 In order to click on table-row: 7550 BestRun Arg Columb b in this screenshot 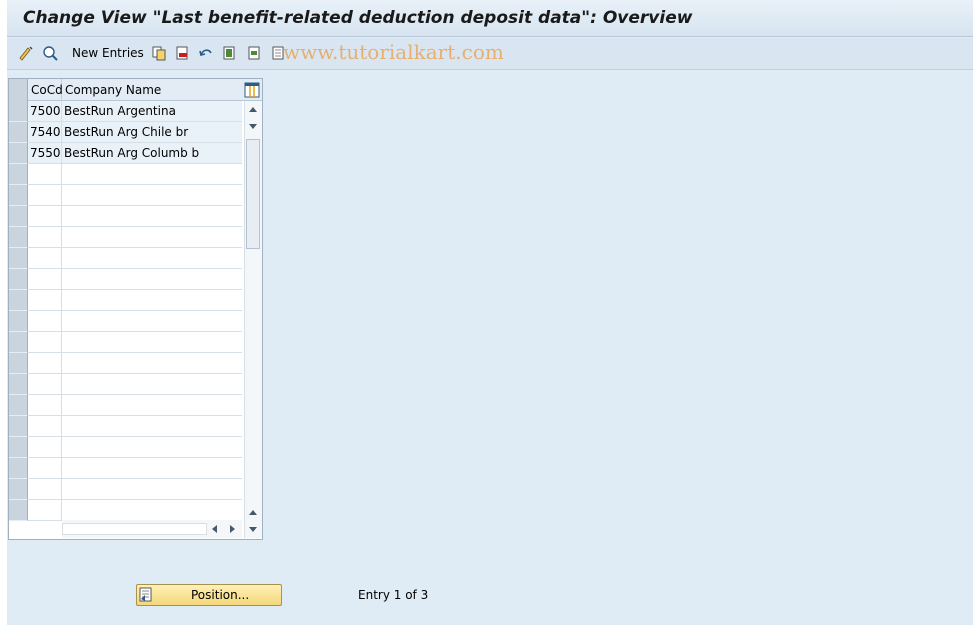, I will do `click(125, 153)`.